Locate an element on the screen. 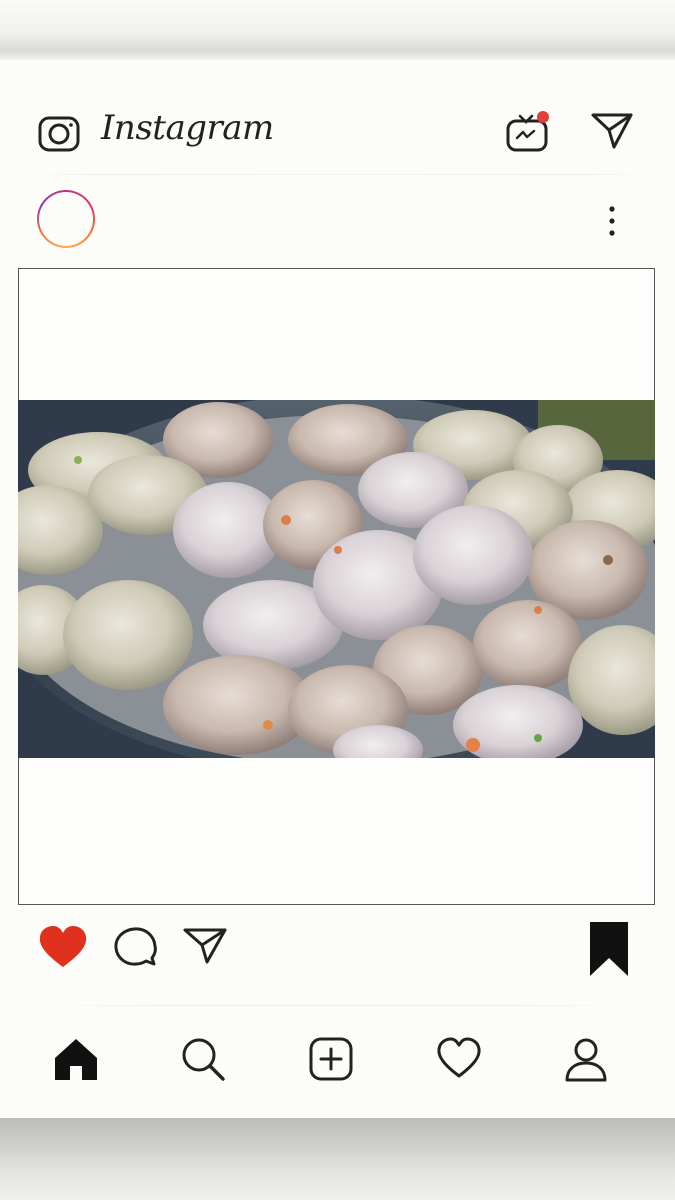  header-divider is located at coordinates (340, 174).